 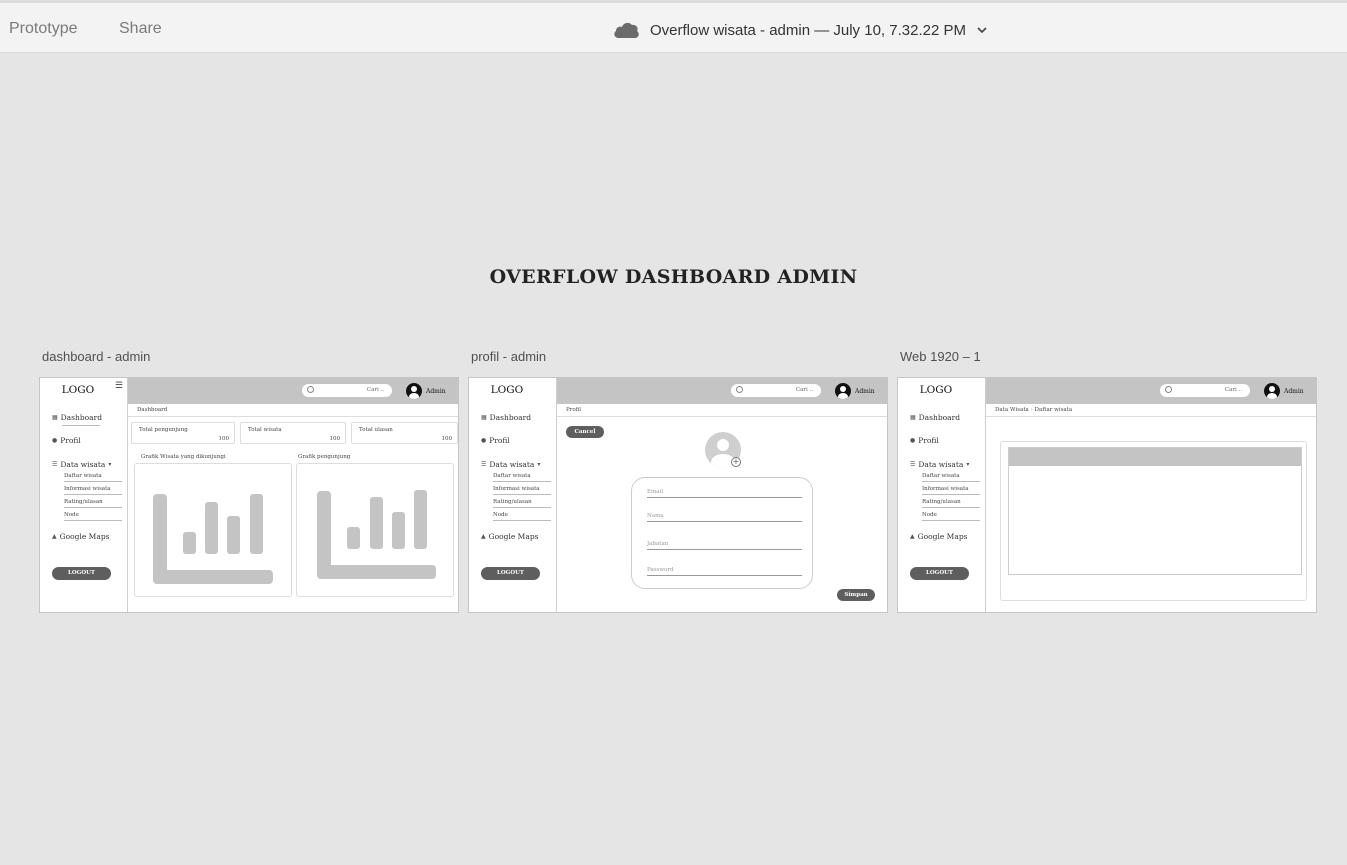 I want to click on email-field: Email, so click(x=724, y=493).